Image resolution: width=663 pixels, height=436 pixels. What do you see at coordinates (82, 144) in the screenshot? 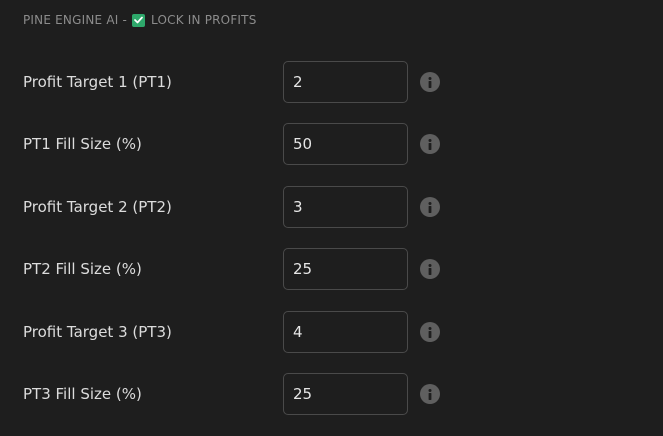
I see `field-label: PT1 Fill Size (%)` at bounding box center [82, 144].